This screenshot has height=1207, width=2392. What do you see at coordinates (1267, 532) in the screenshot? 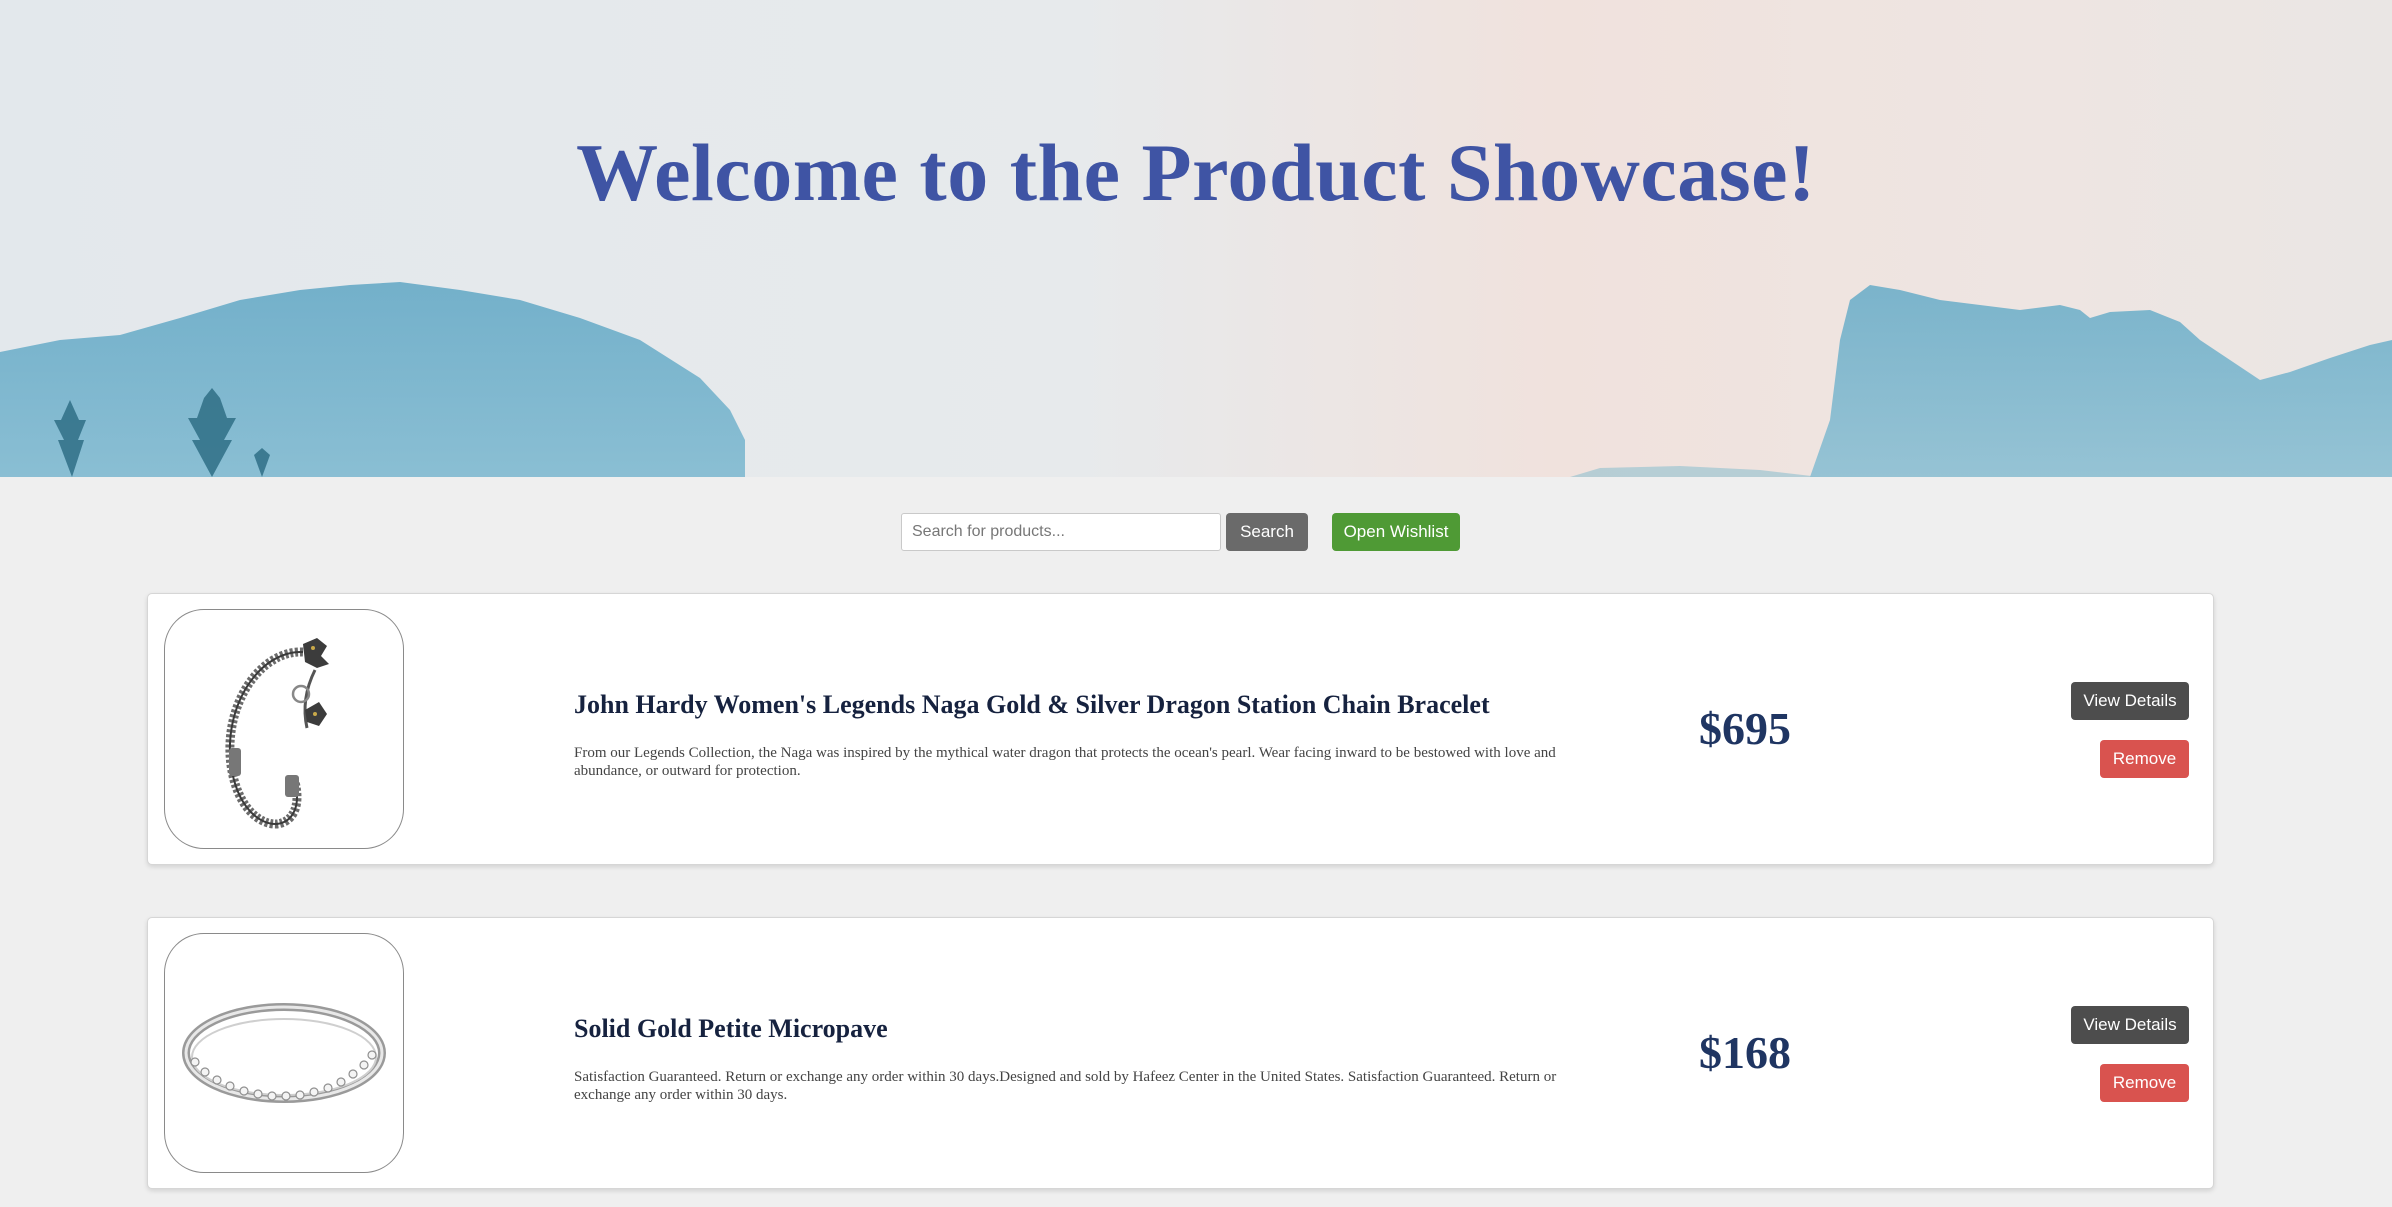
I see `search-button: Search` at bounding box center [1267, 532].